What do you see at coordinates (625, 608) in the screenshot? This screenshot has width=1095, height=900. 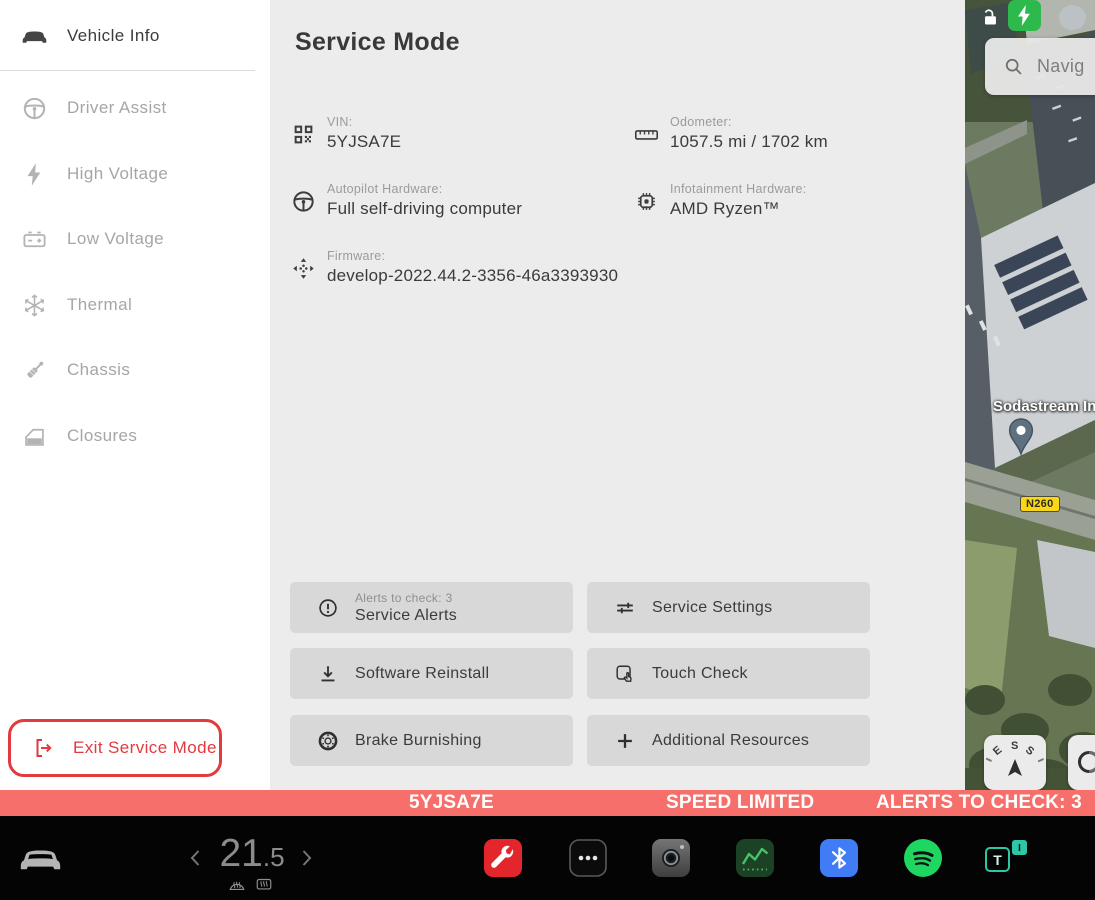 I see `sliders-icon` at bounding box center [625, 608].